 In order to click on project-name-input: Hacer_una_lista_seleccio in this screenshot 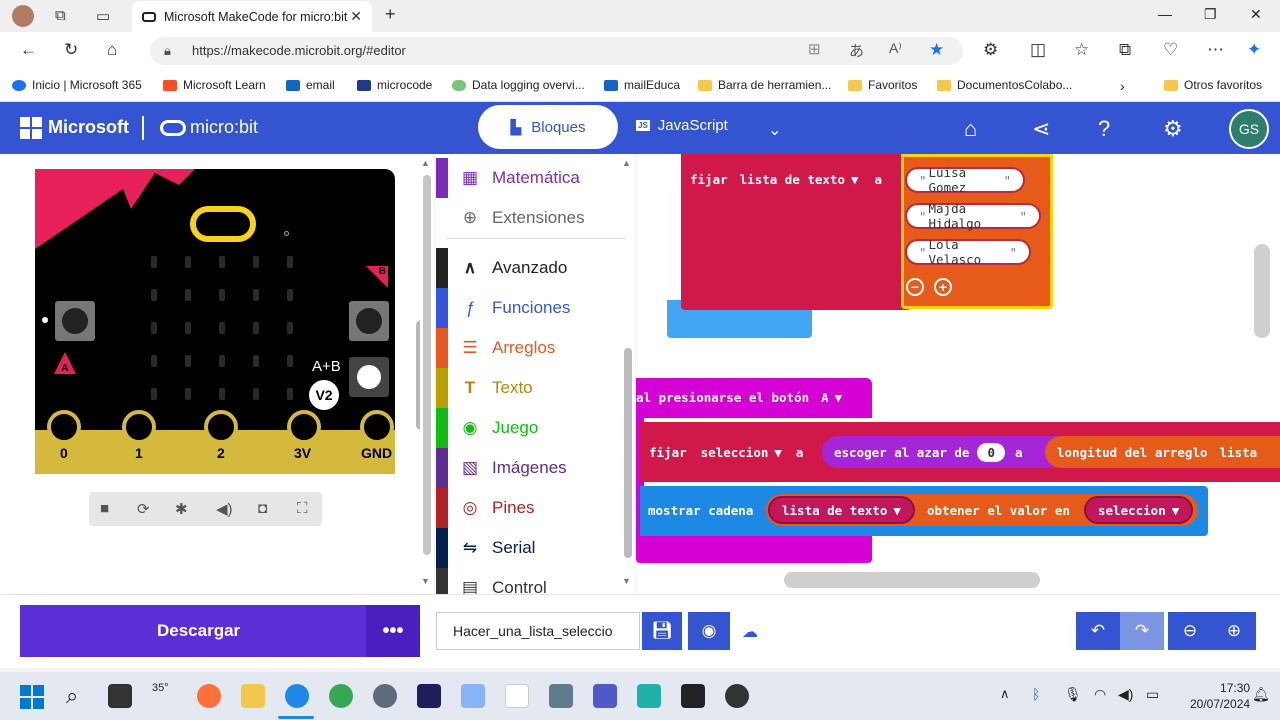, I will do `click(538, 631)`.